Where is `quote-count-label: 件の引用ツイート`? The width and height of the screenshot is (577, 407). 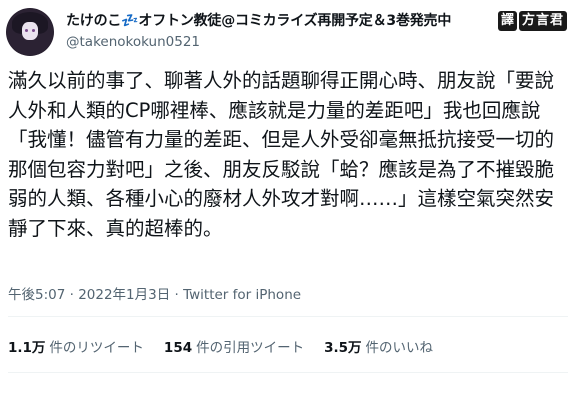
quote-count-label: 件の引用ツイート is located at coordinates (250, 348).